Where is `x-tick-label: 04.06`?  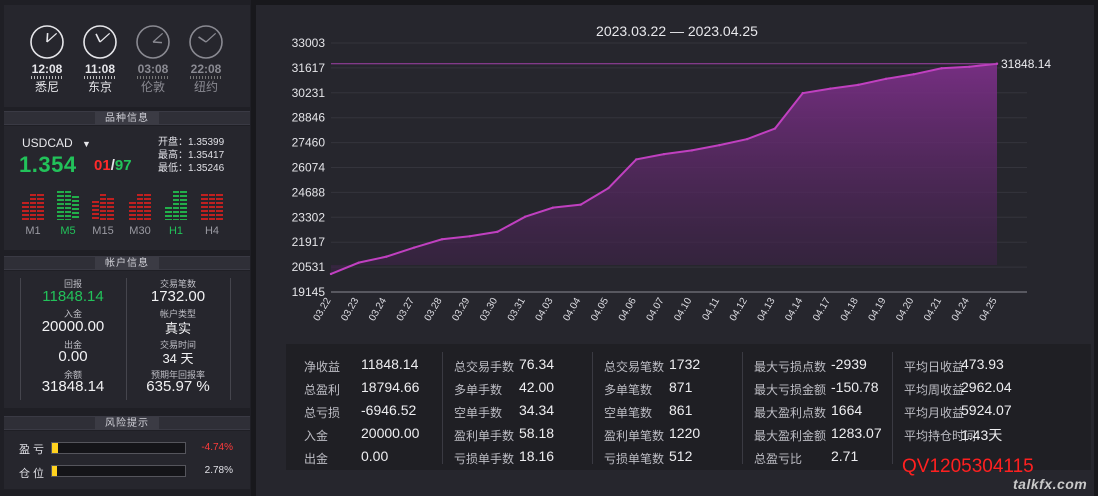 x-tick-label: 04.06 is located at coordinates (628, 310).